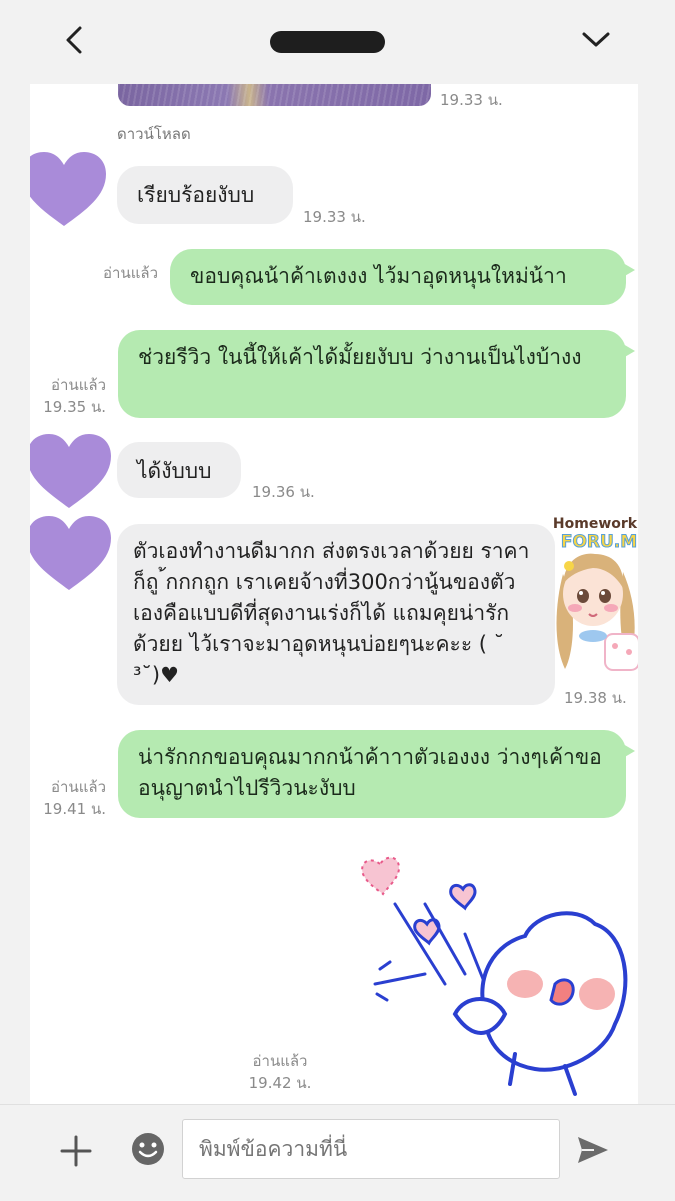 The height and width of the screenshot is (1201, 675). What do you see at coordinates (595, 524) in the screenshot?
I see `sticker-text-line1: Homework` at bounding box center [595, 524].